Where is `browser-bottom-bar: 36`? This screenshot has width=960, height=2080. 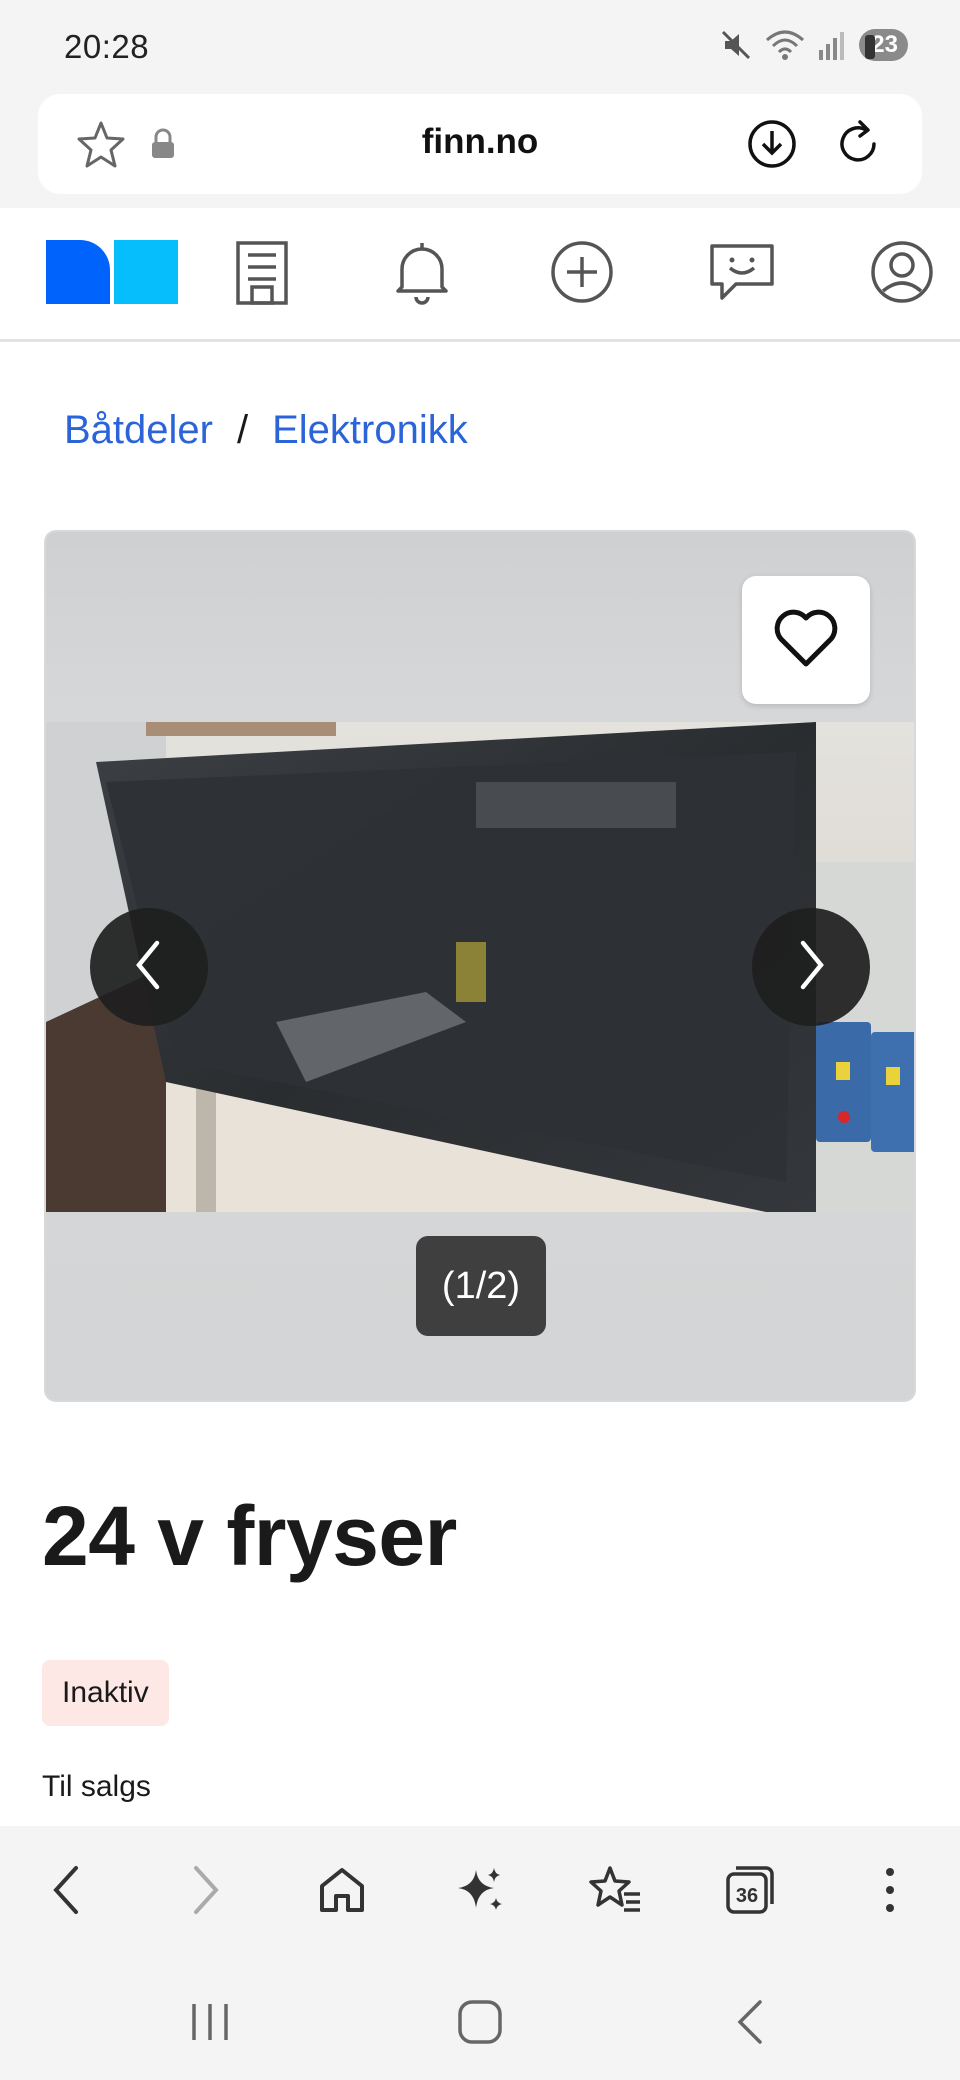 browser-bottom-bar: 36 is located at coordinates (480, 1889).